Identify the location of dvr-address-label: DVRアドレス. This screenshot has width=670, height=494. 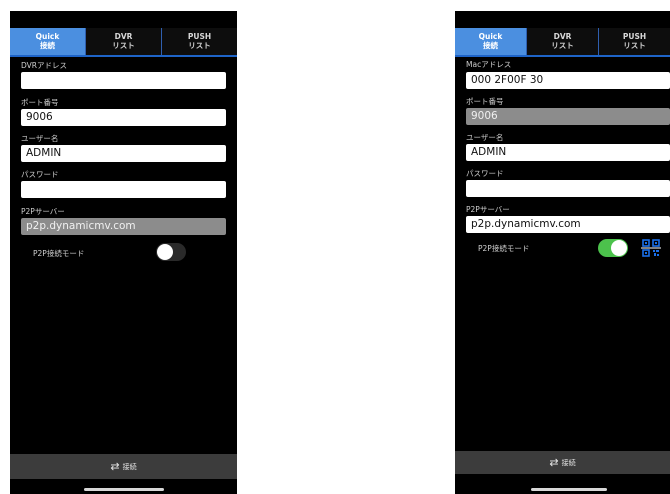
(44, 65).